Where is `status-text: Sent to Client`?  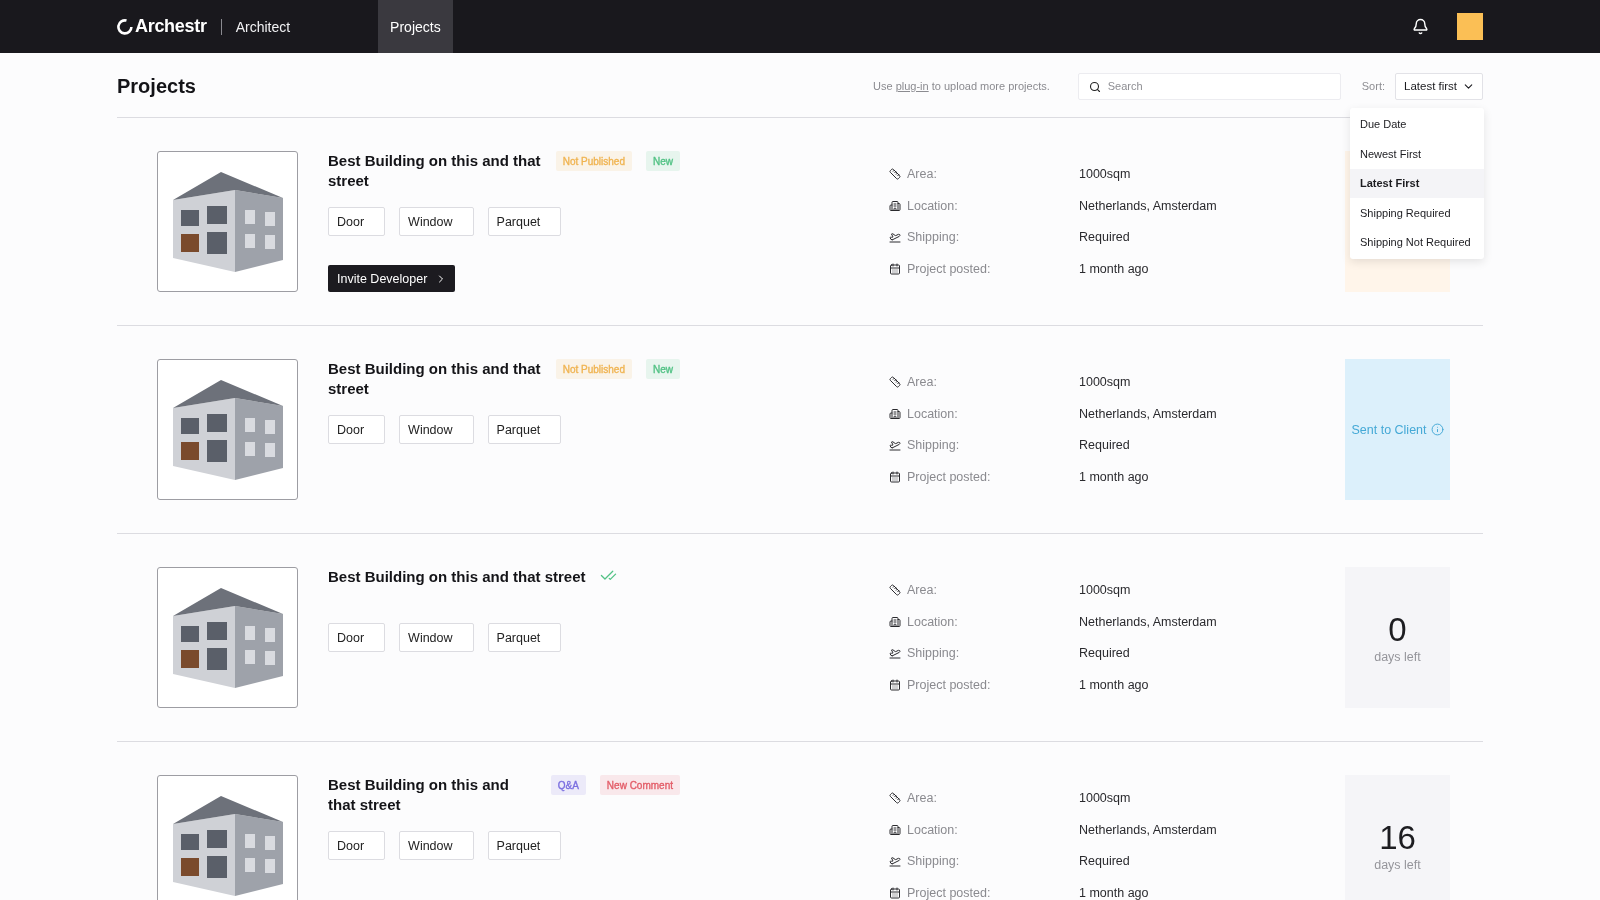 status-text: Sent to Client is located at coordinates (1389, 429).